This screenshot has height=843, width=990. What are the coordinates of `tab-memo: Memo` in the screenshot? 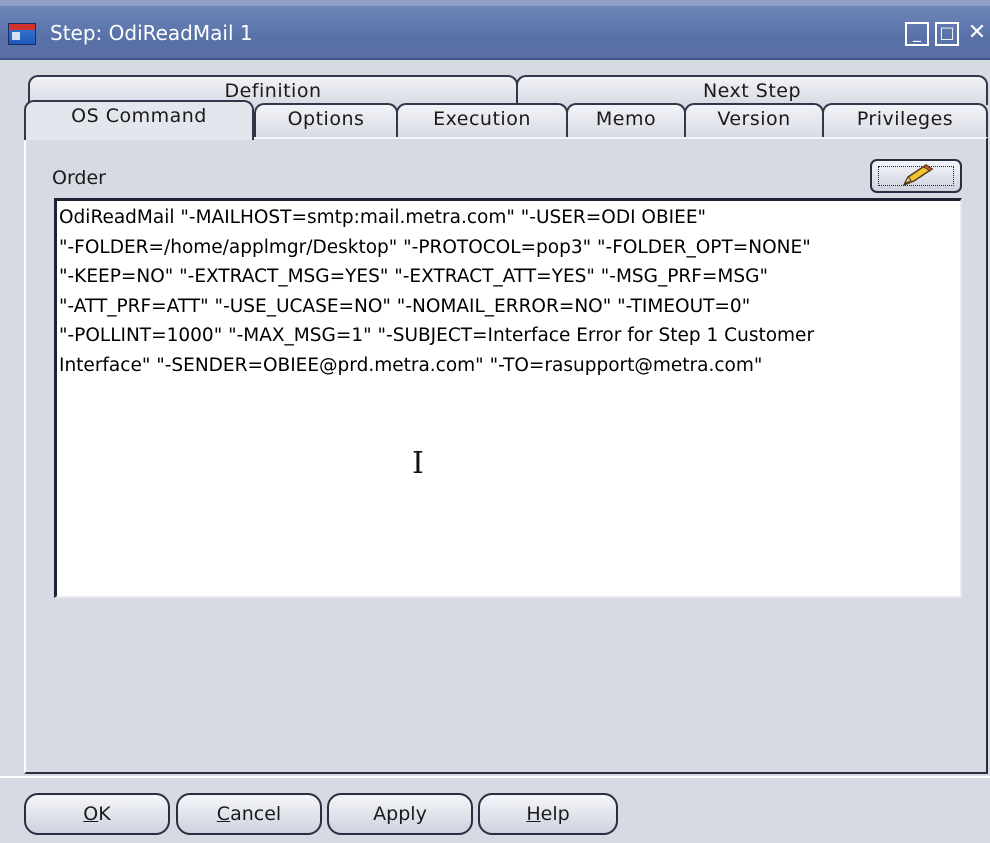 It's located at (626, 121).